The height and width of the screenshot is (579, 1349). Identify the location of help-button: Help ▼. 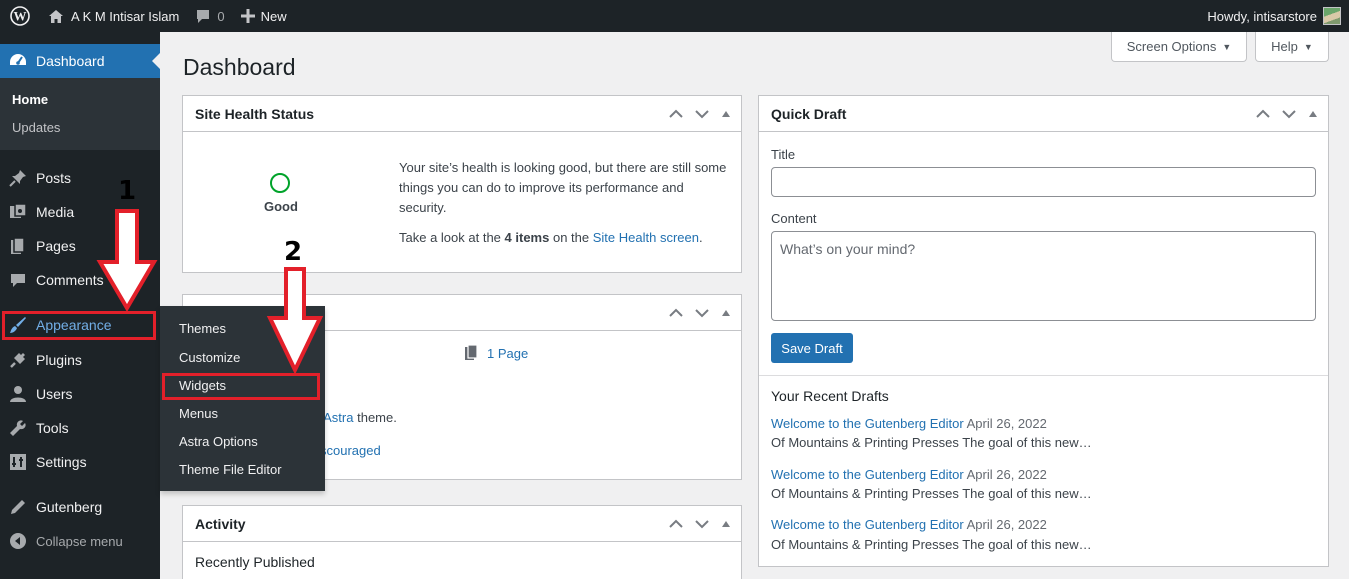
(1292, 47).